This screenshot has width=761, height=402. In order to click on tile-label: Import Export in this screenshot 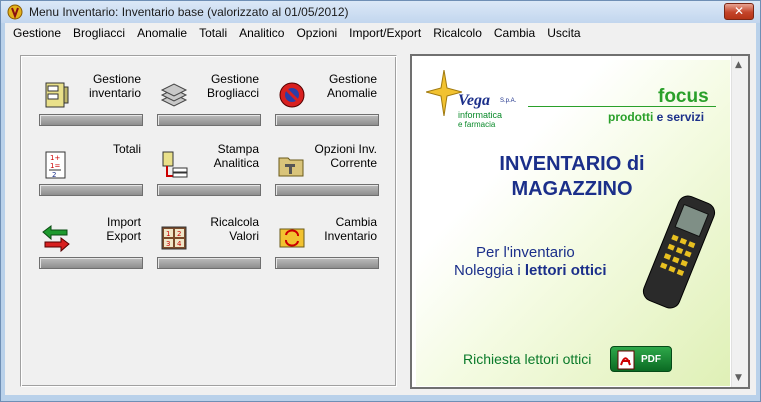, I will do `click(123, 229)`.